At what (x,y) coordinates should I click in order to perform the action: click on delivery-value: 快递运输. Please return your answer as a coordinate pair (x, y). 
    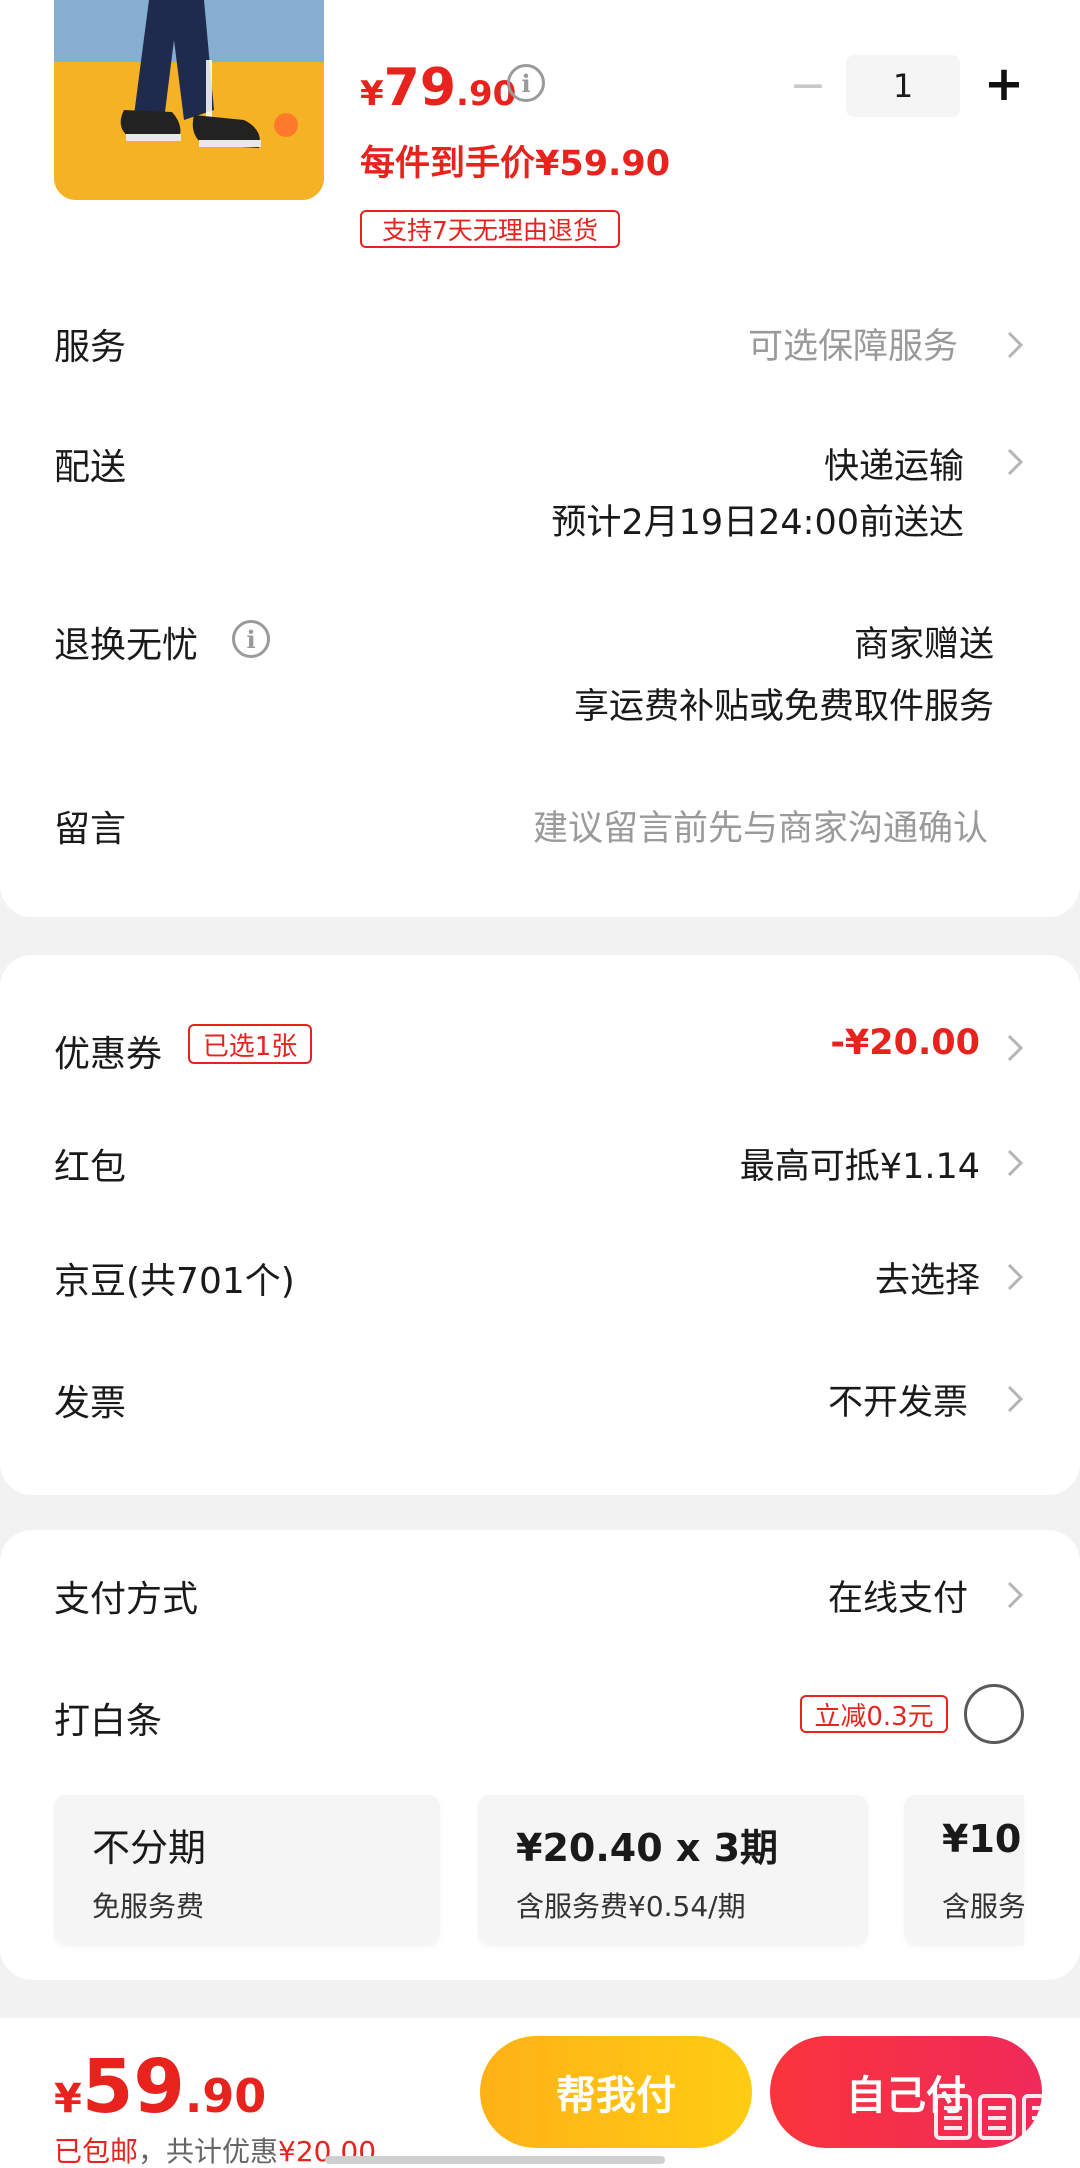
    Looking at the image, I should click on (894, 463).